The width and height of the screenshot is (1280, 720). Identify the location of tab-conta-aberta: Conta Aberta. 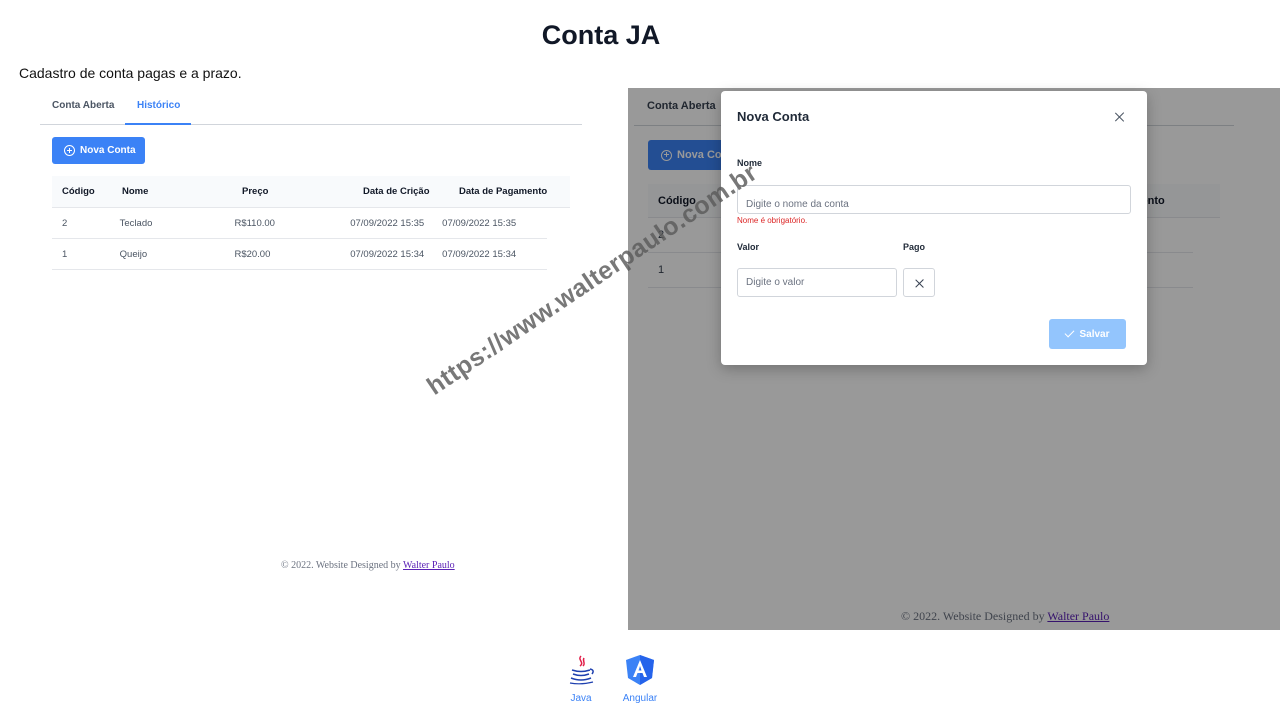
(83, 106).